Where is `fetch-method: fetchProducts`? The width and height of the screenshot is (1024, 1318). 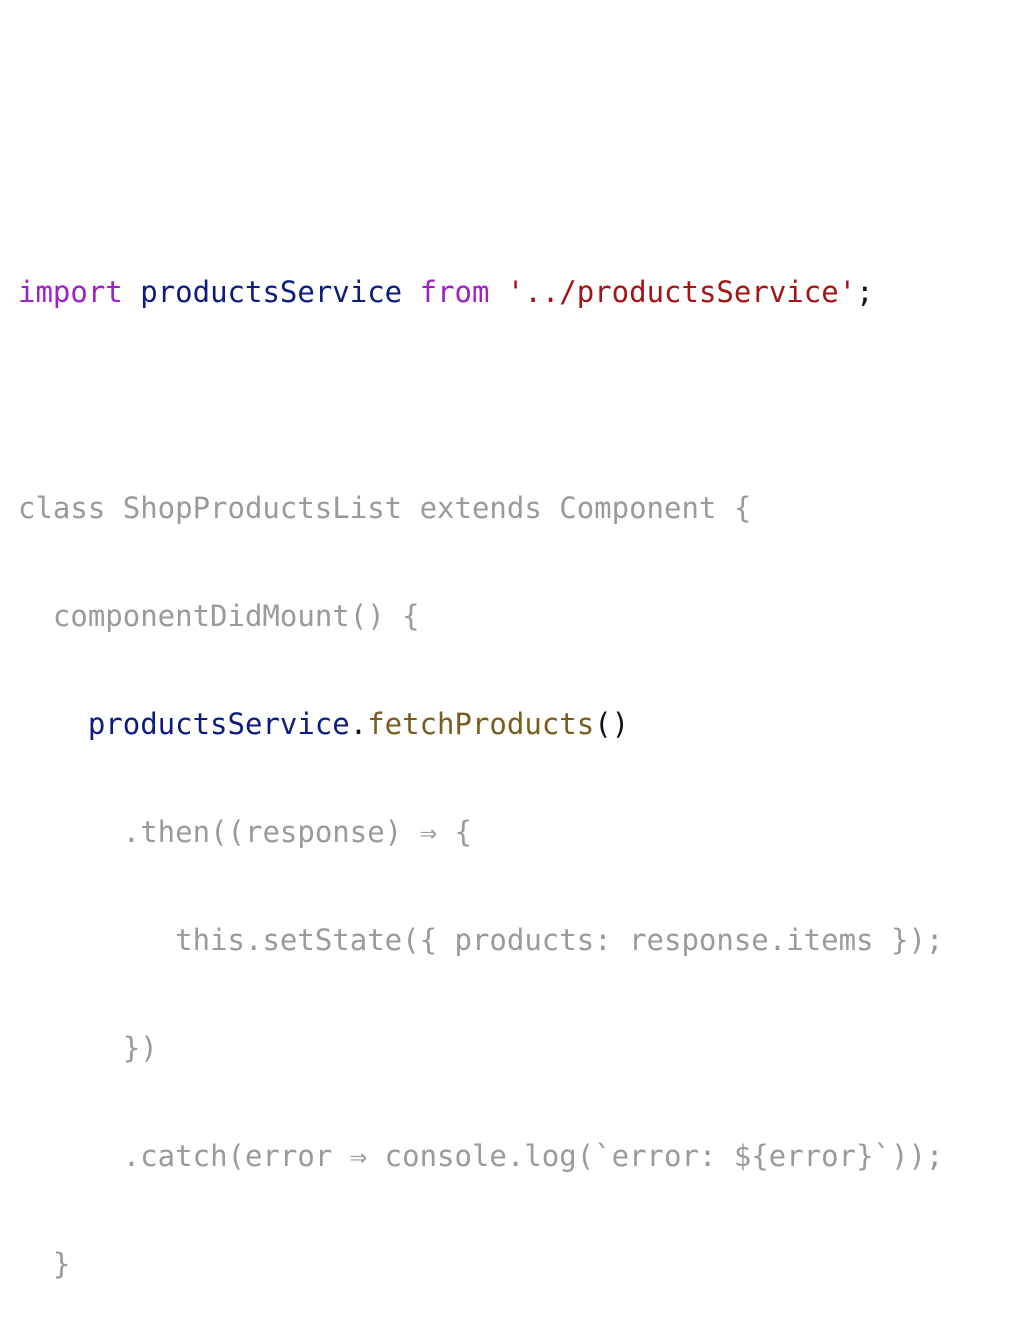 fetch-method: fetchProducts is located at coordinates (481, 724).